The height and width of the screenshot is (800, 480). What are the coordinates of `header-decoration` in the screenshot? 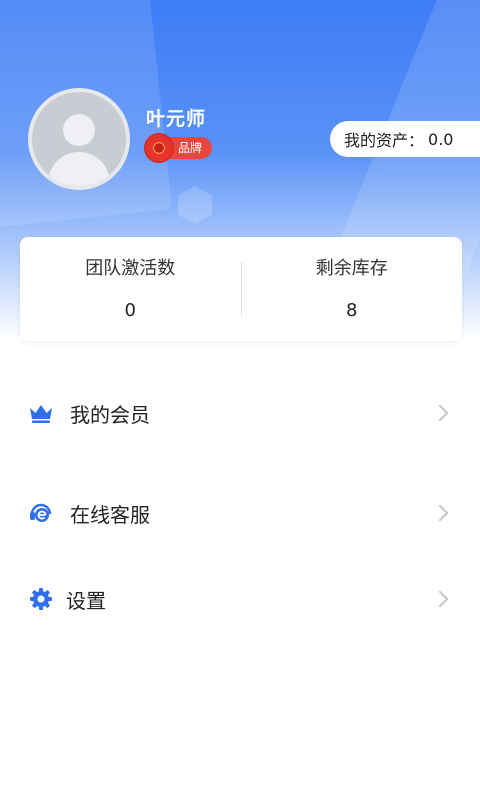 It's located at (195, 205).